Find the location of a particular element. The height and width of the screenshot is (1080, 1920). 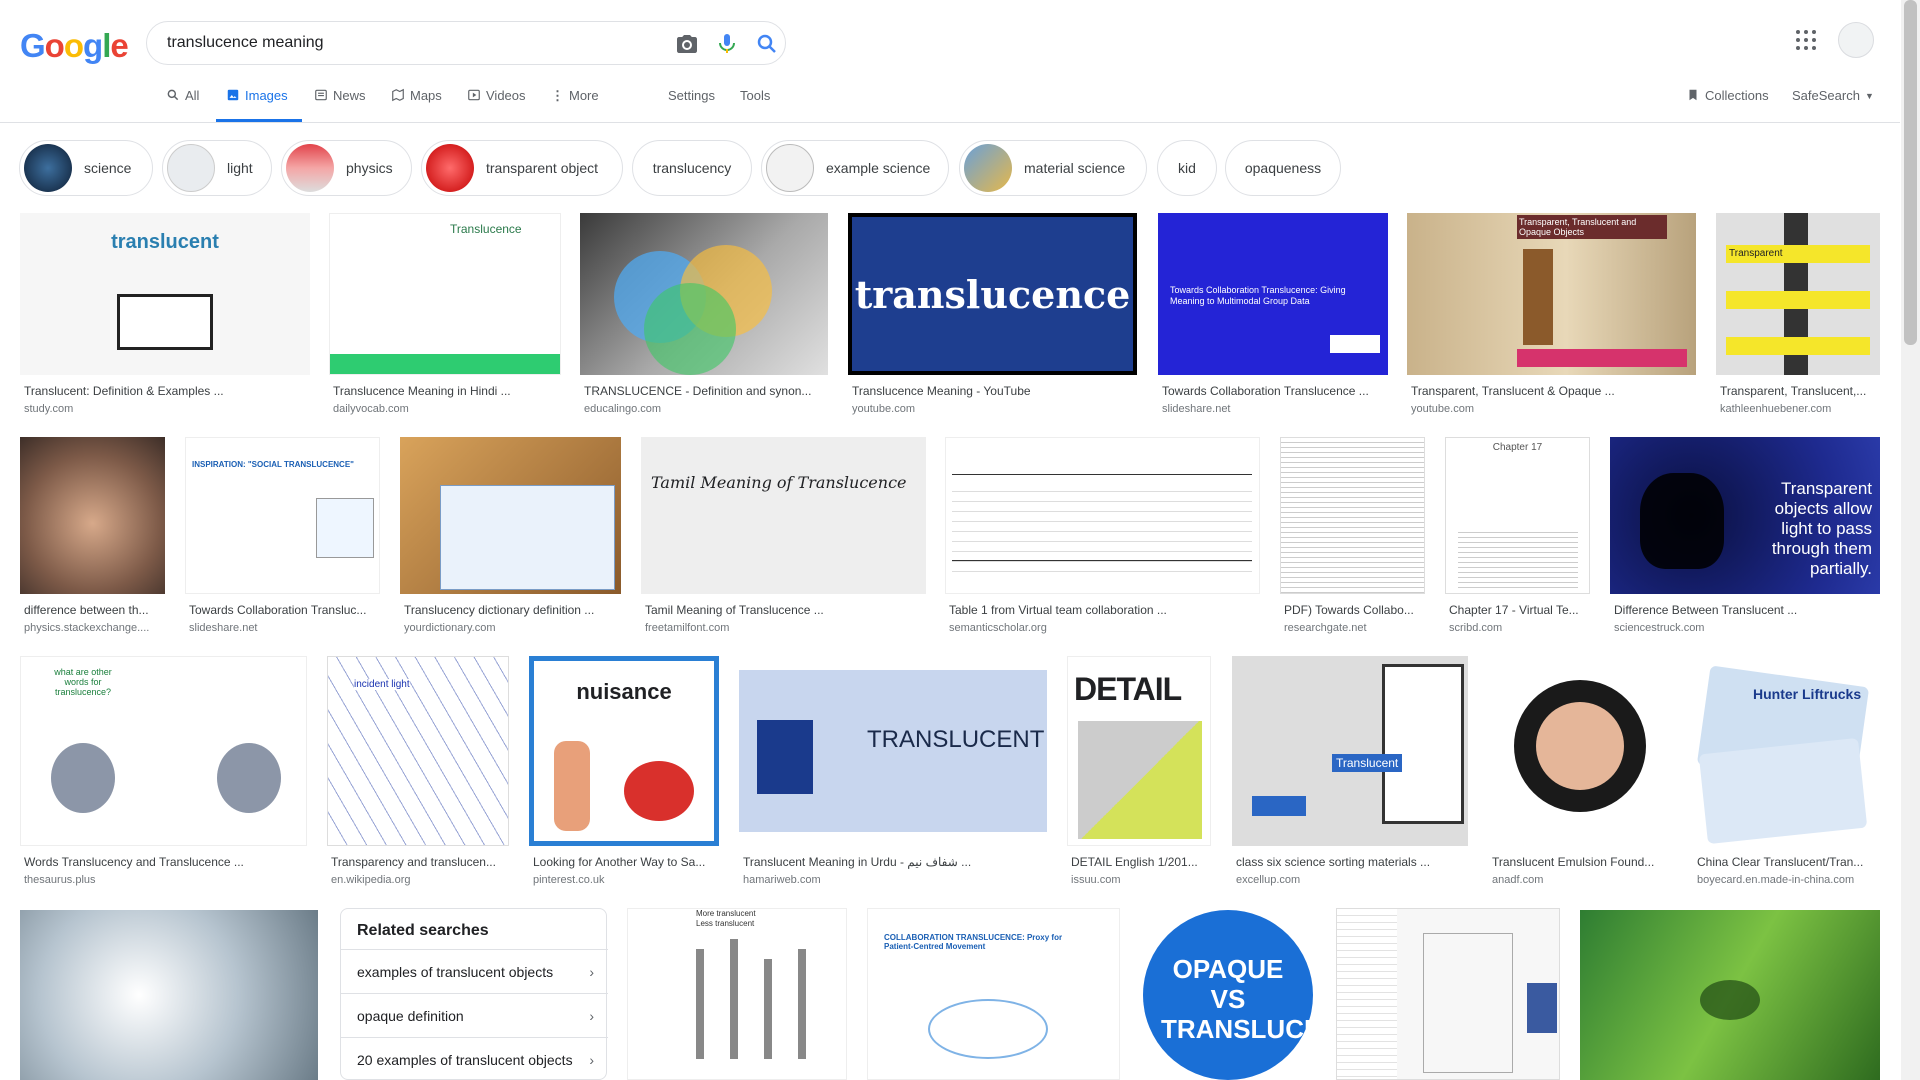

result-source: hamariweb.com is located at coordinates (895, 880).